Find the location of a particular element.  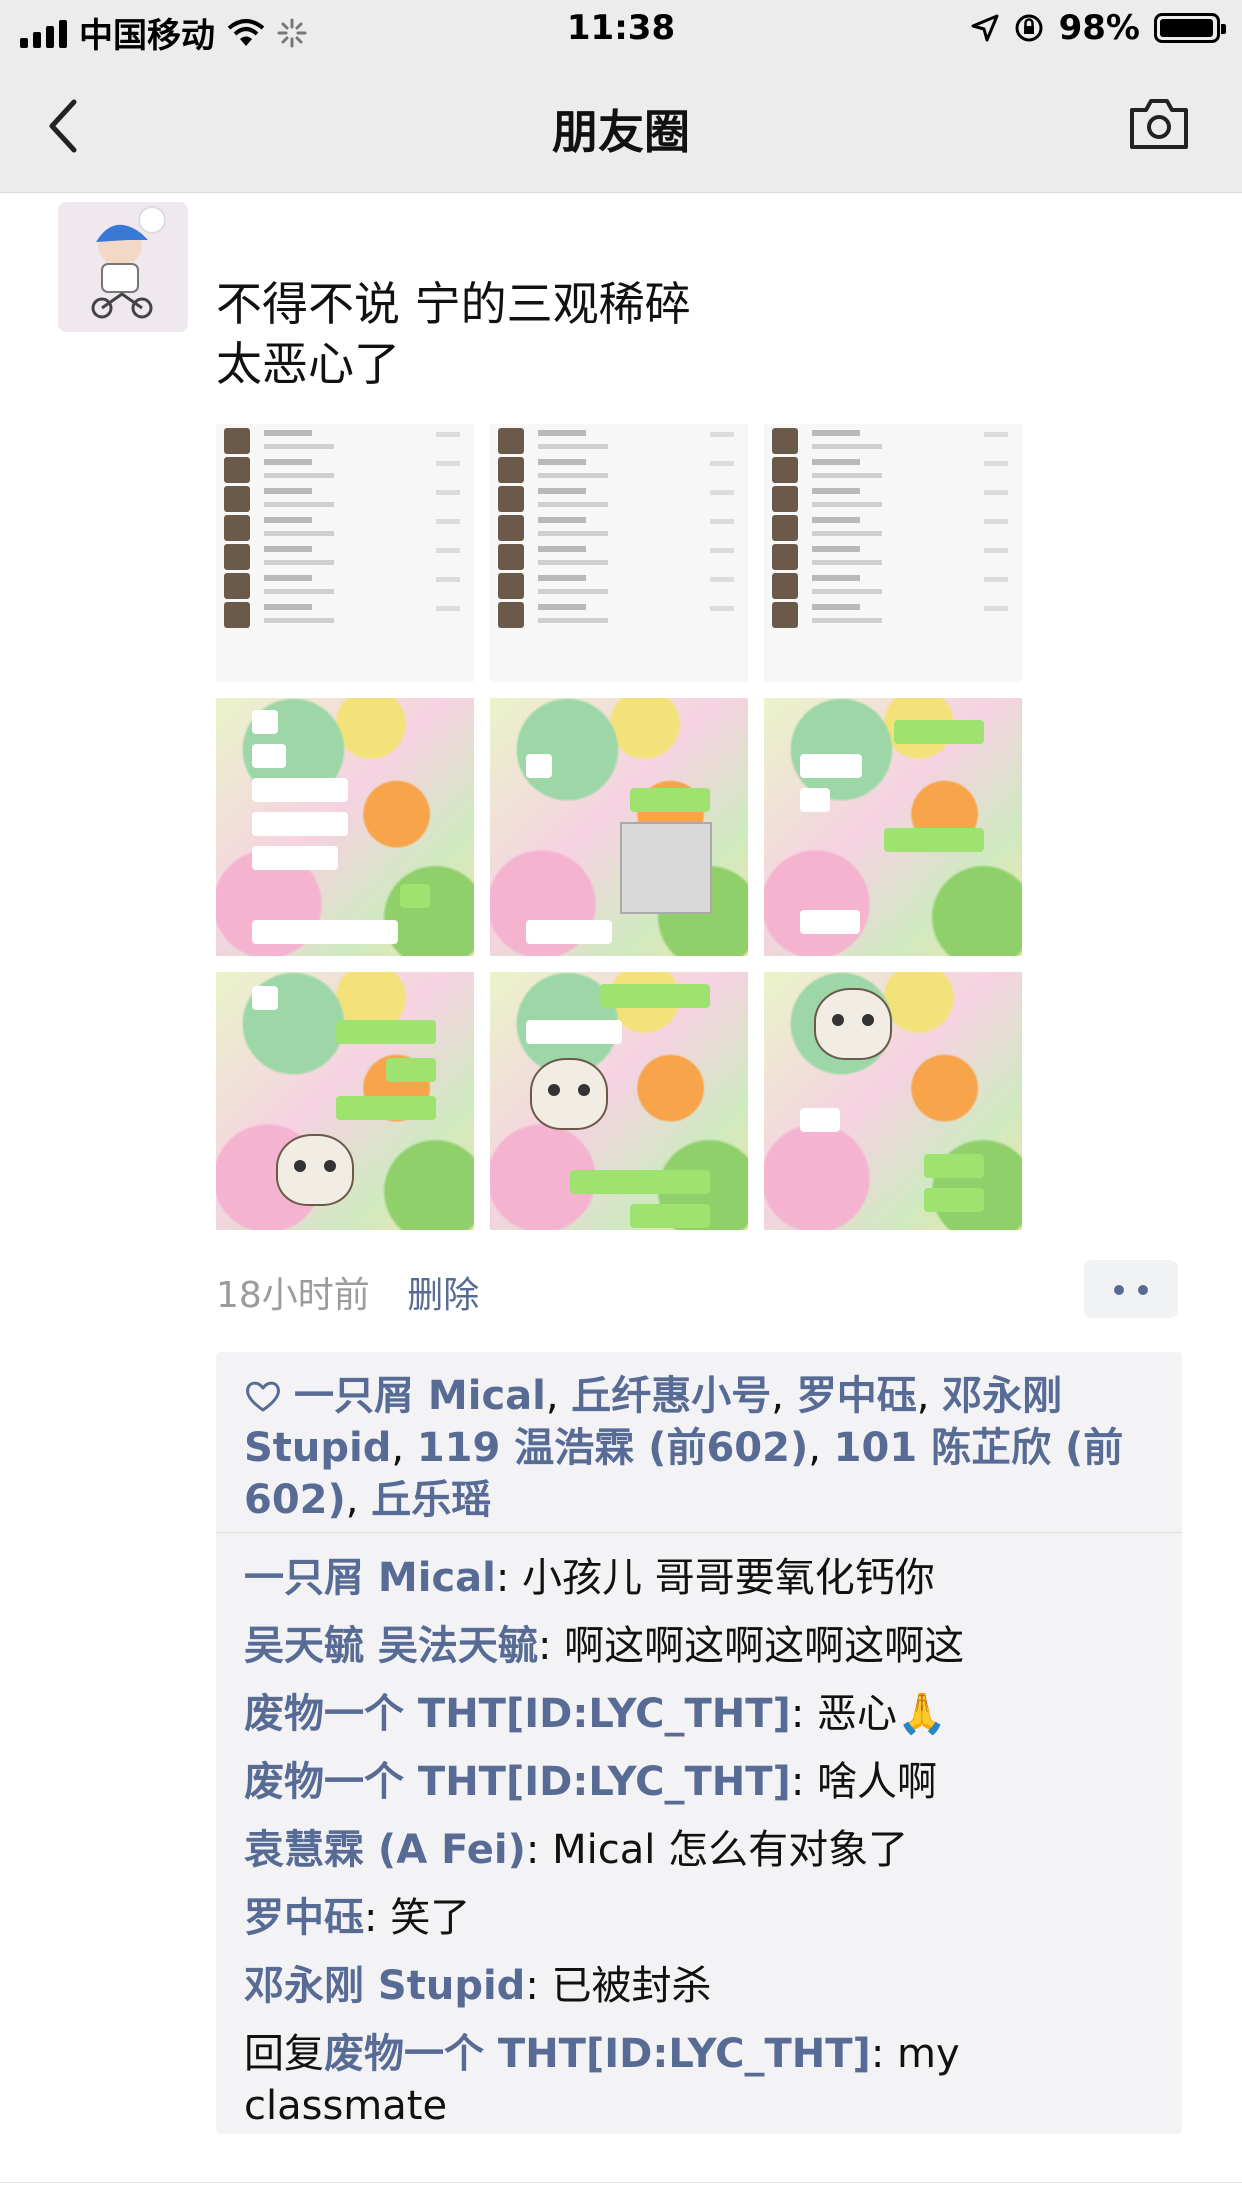

heart-icon is located at coordinates (263, 1396).